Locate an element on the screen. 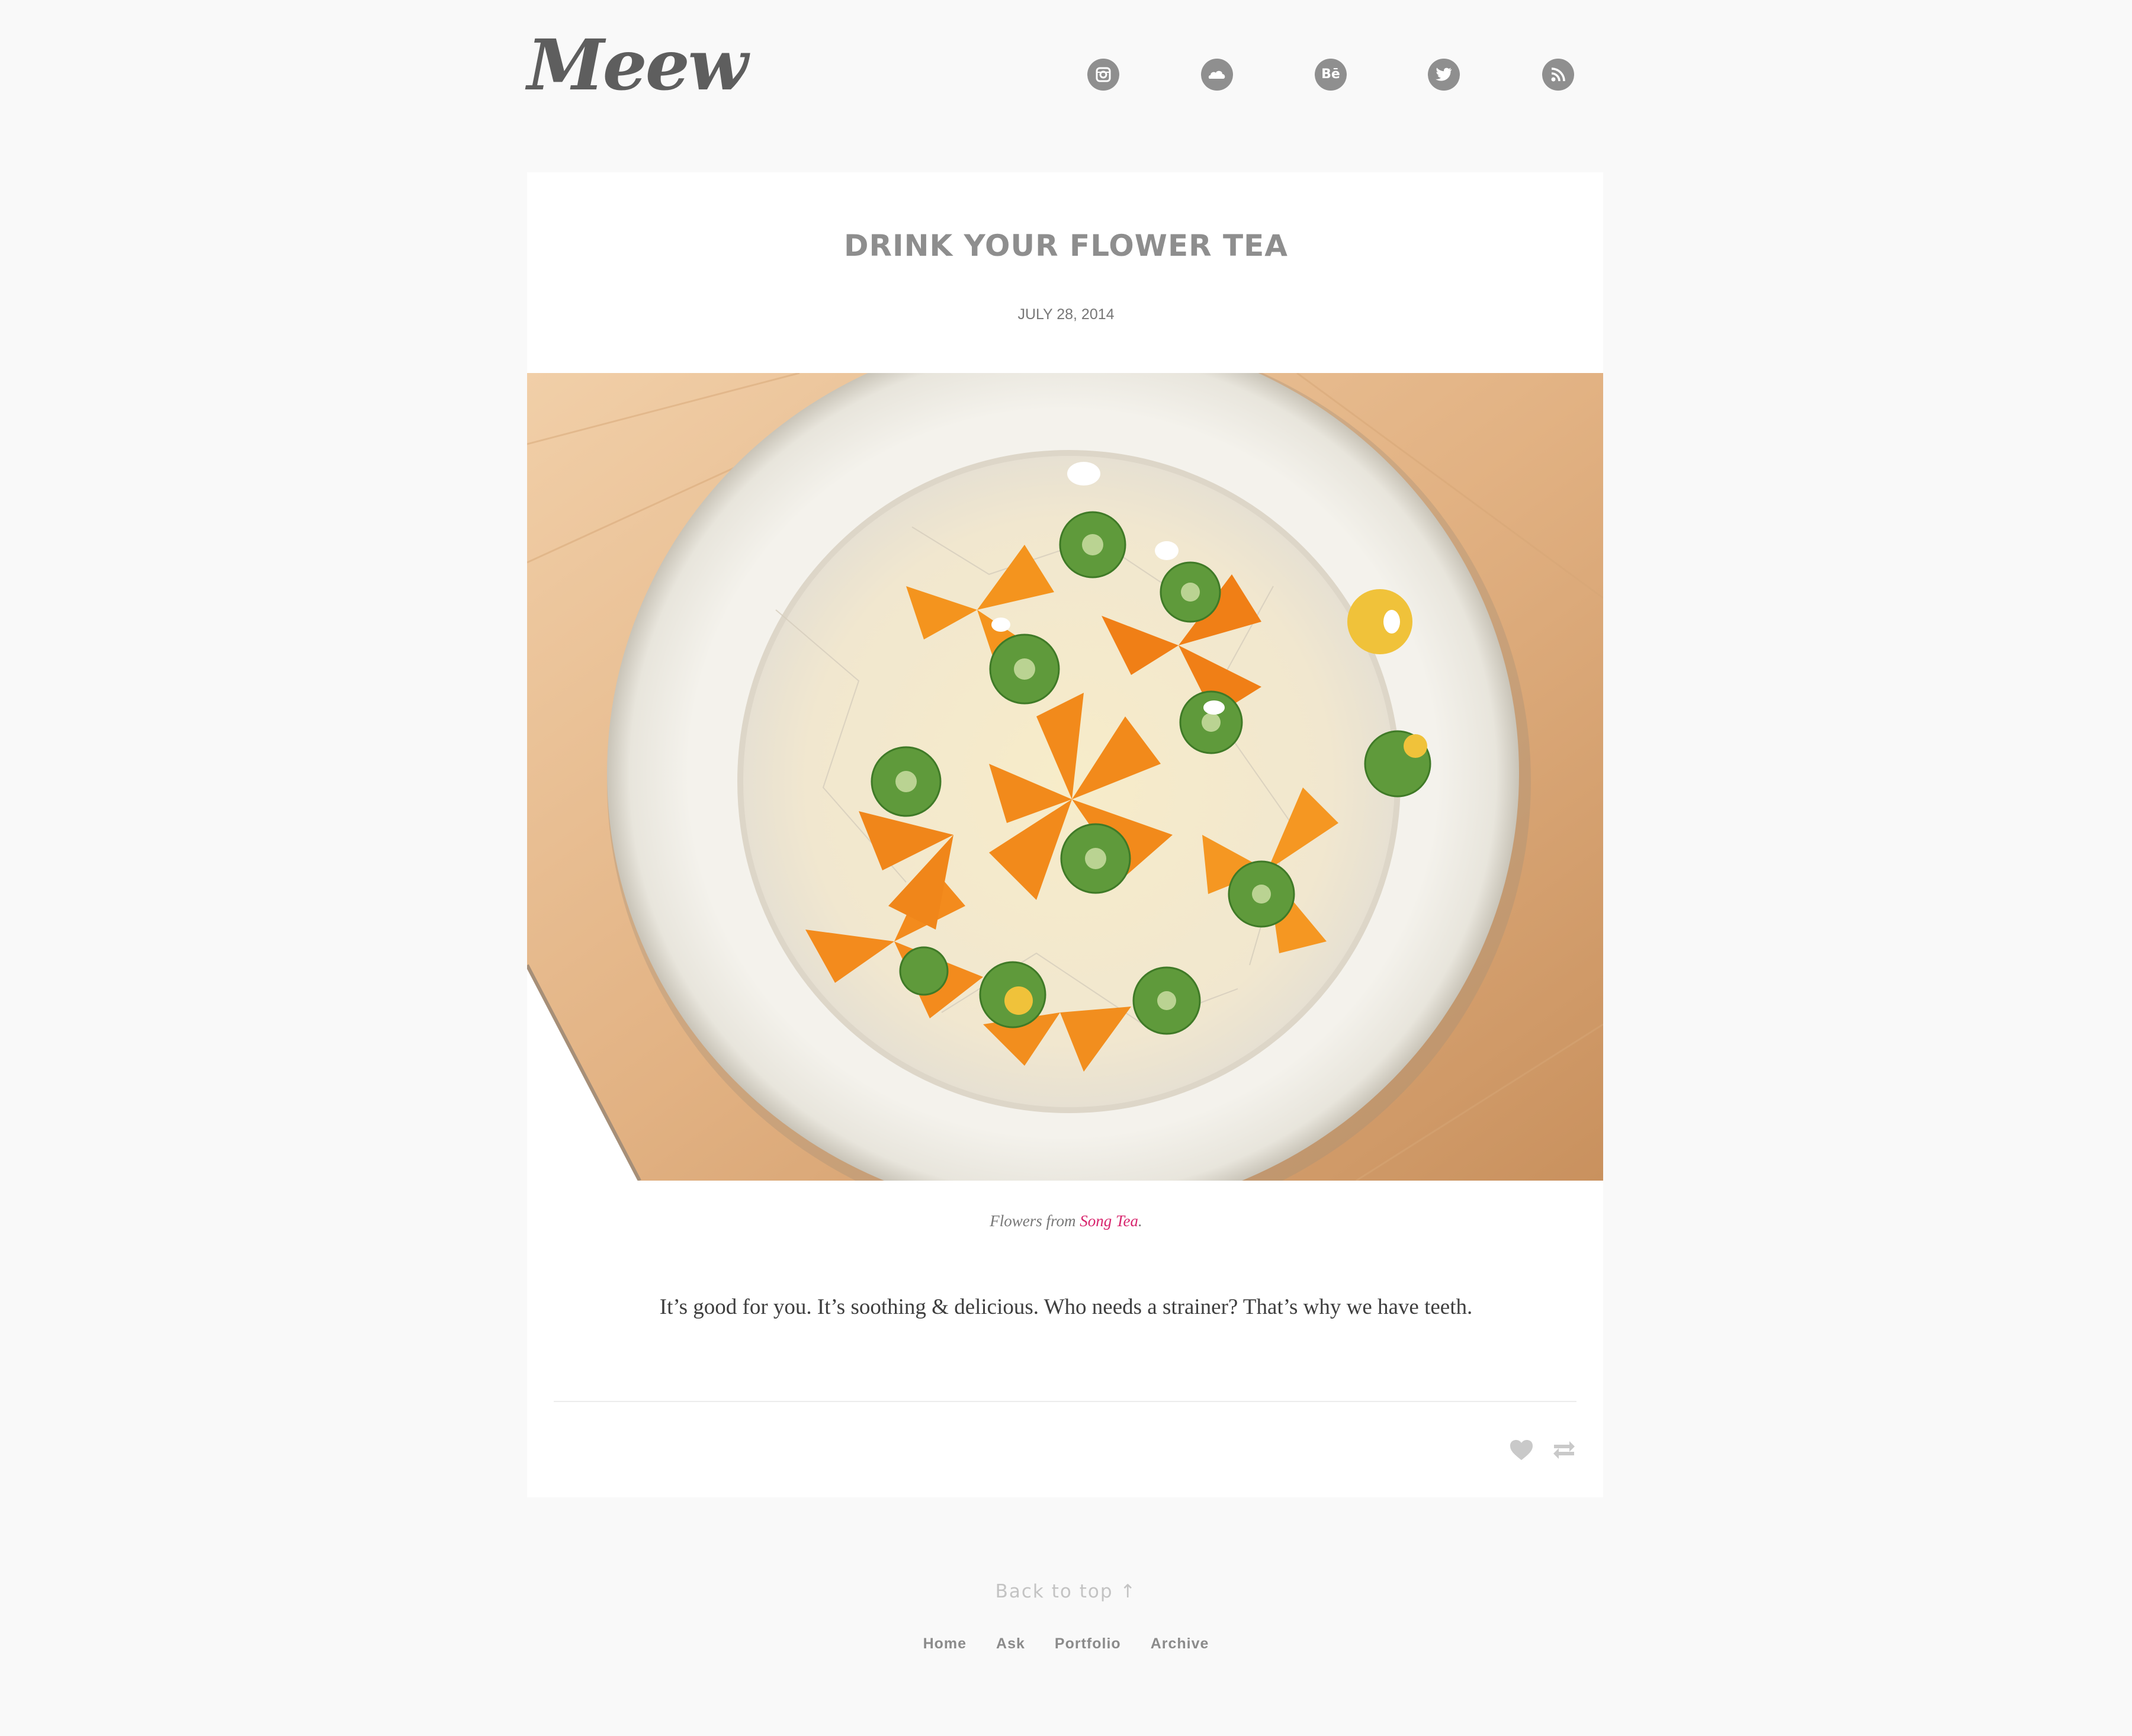 This screenshot has width=2132, height=1736. post-title: DRINK YOUR FLOWER TEA is located at coordinates (1066, 245).